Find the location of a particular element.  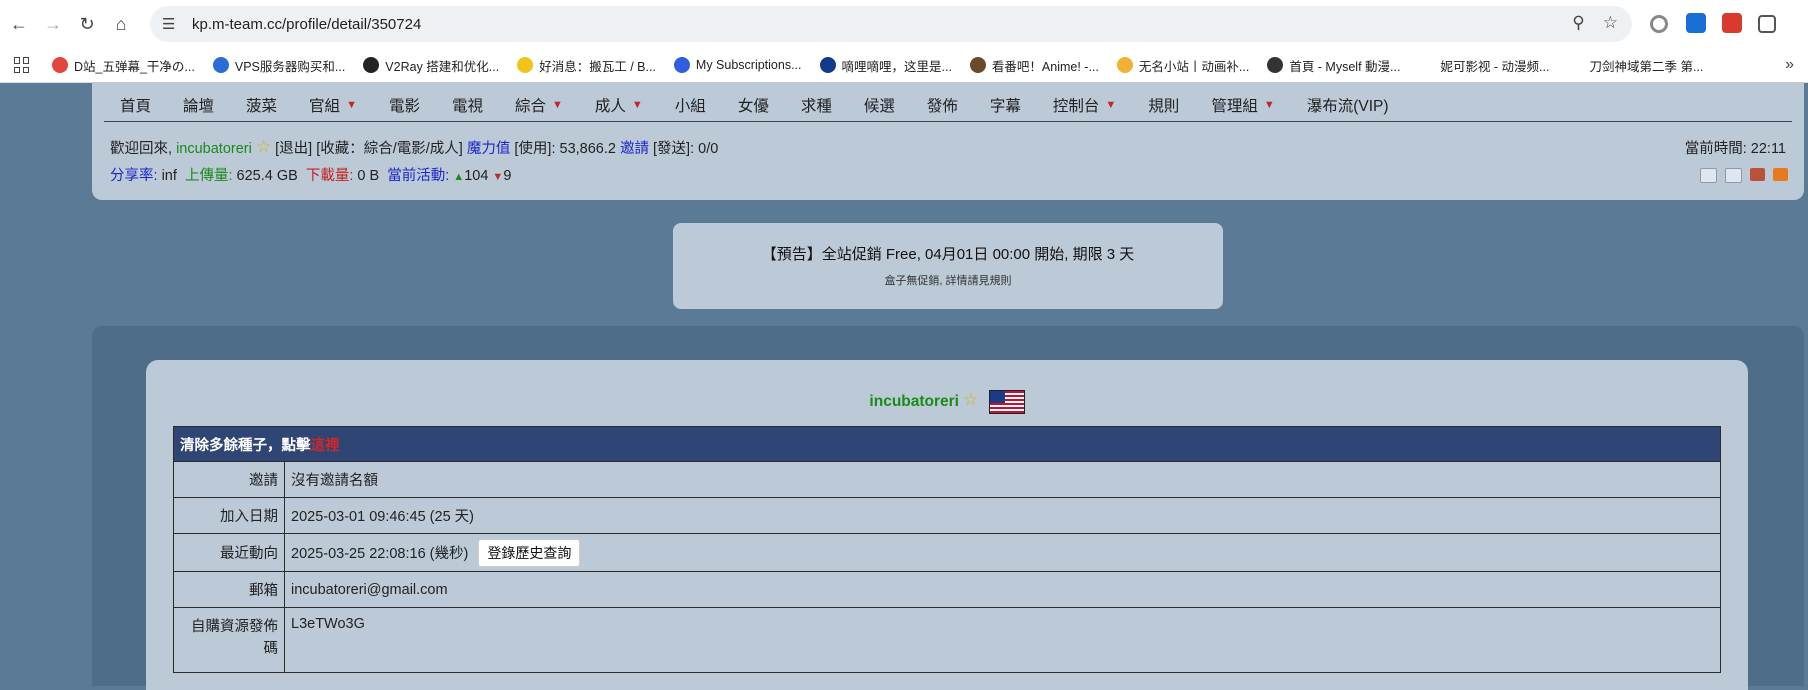

extension-red-icon is located at coordinates (1732, 23).